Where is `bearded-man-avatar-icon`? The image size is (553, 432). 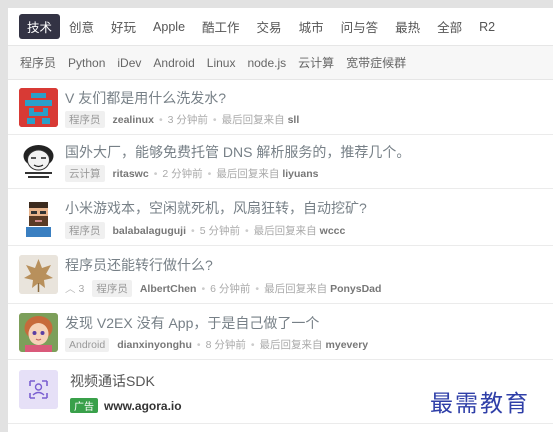
bearded-man-avatar-icon is located at coordinates (38, 217).